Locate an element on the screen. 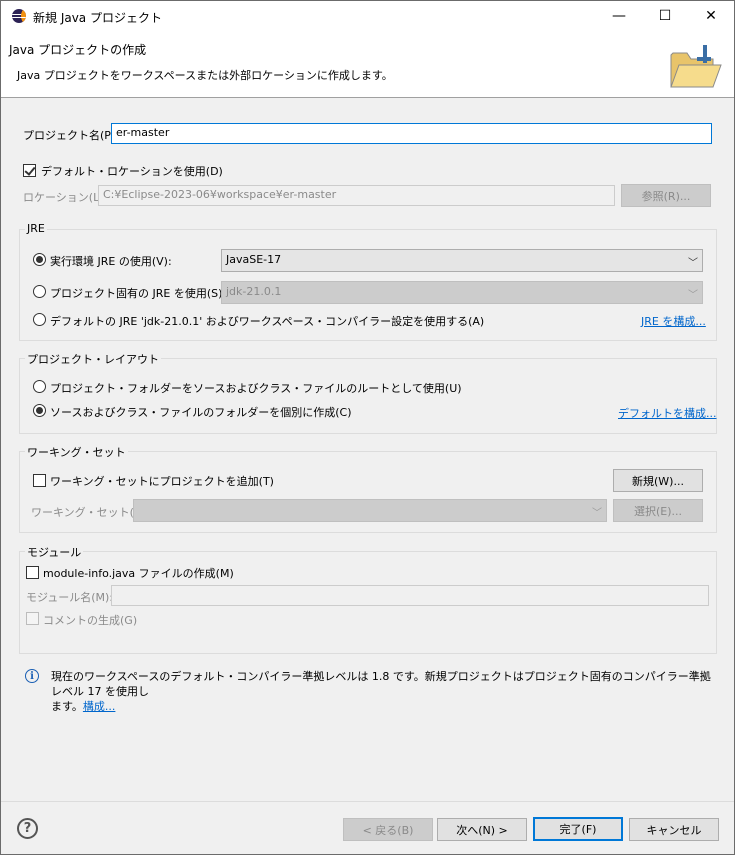 The width and height of the screenshot is (735, 855). wizard-description: Java プロジェクトをワークスペースまたは外部ロケーションに作成します。 is located at coordinates (205, 75).